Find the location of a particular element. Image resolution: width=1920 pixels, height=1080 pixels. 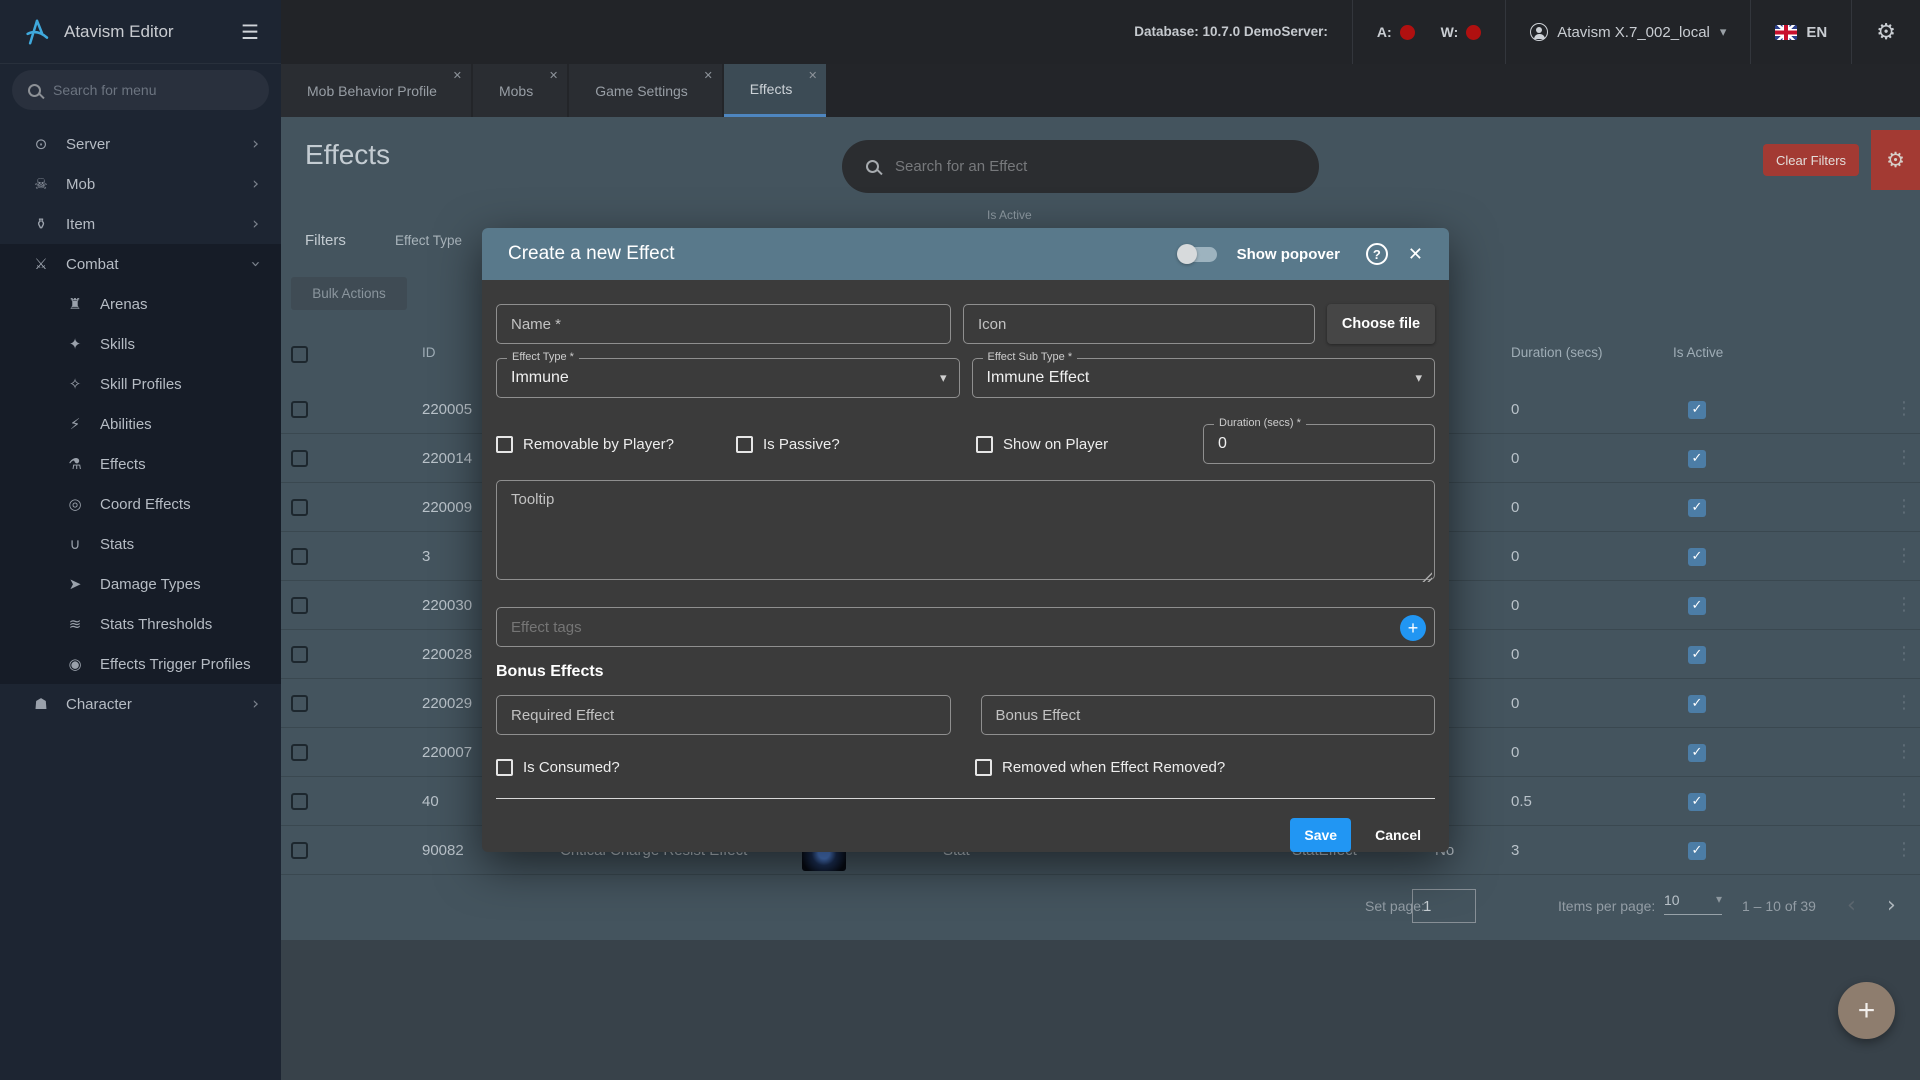

sidebar-item-skills: ✦ Skills is located at coordinates (140, 344).